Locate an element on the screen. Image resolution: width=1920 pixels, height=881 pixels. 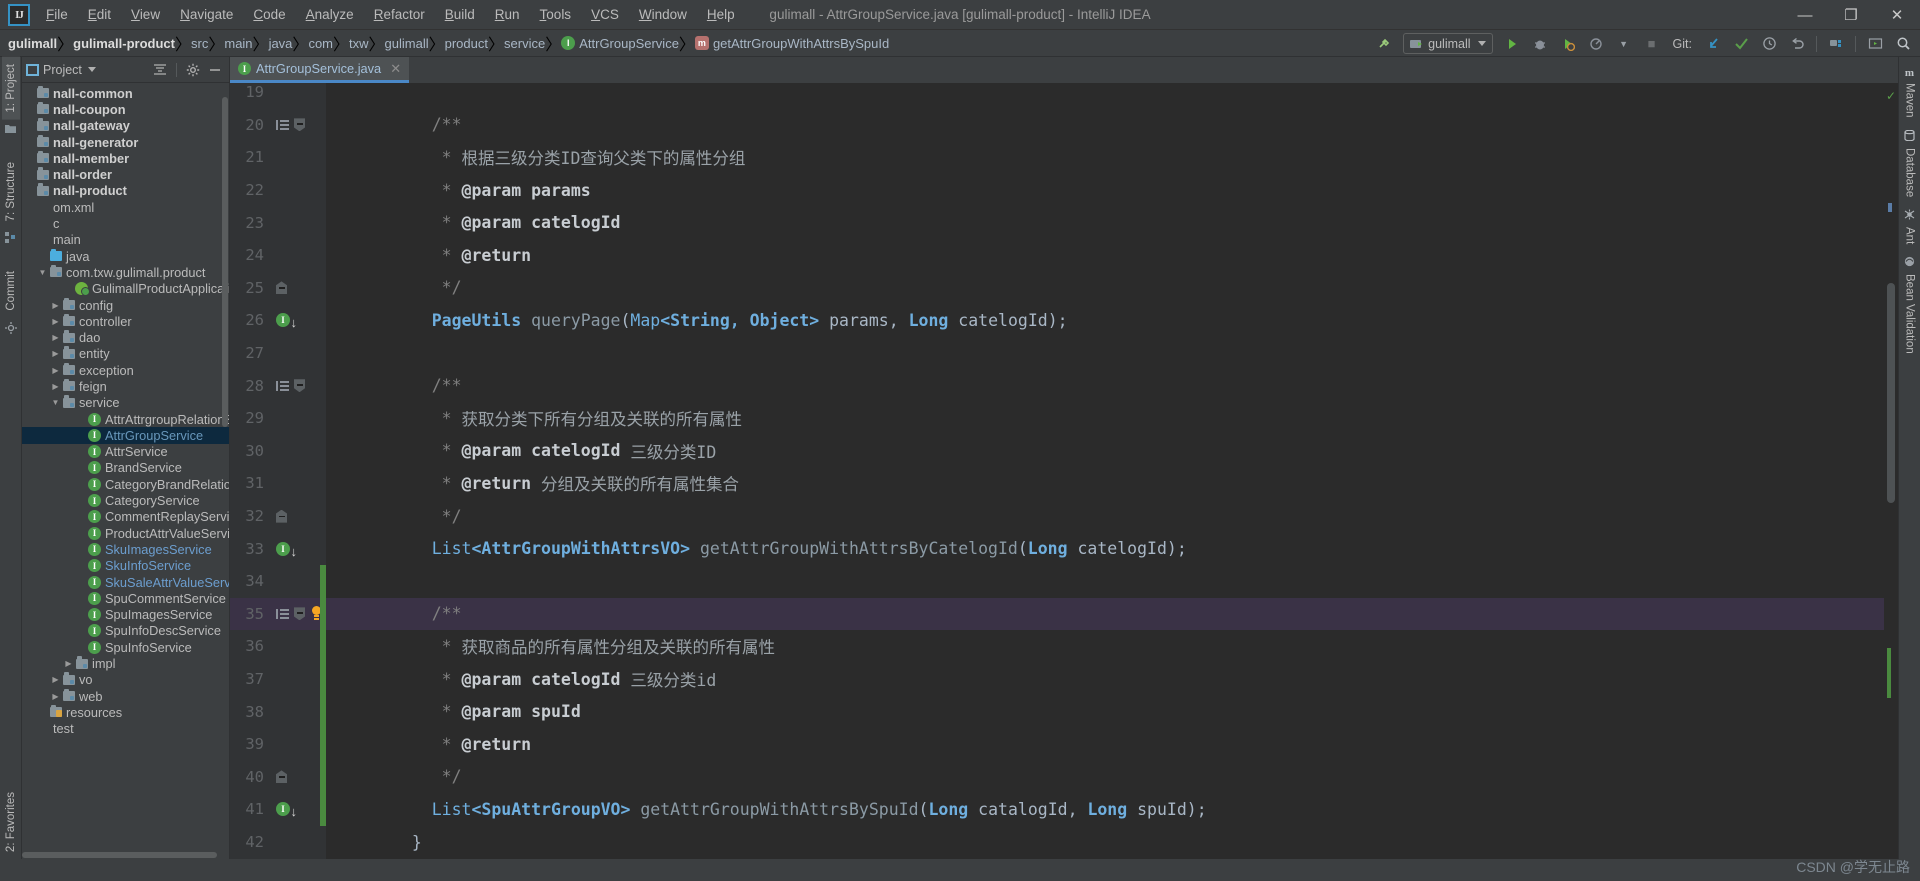
tree-item: java is located at coordinates (125, 256).